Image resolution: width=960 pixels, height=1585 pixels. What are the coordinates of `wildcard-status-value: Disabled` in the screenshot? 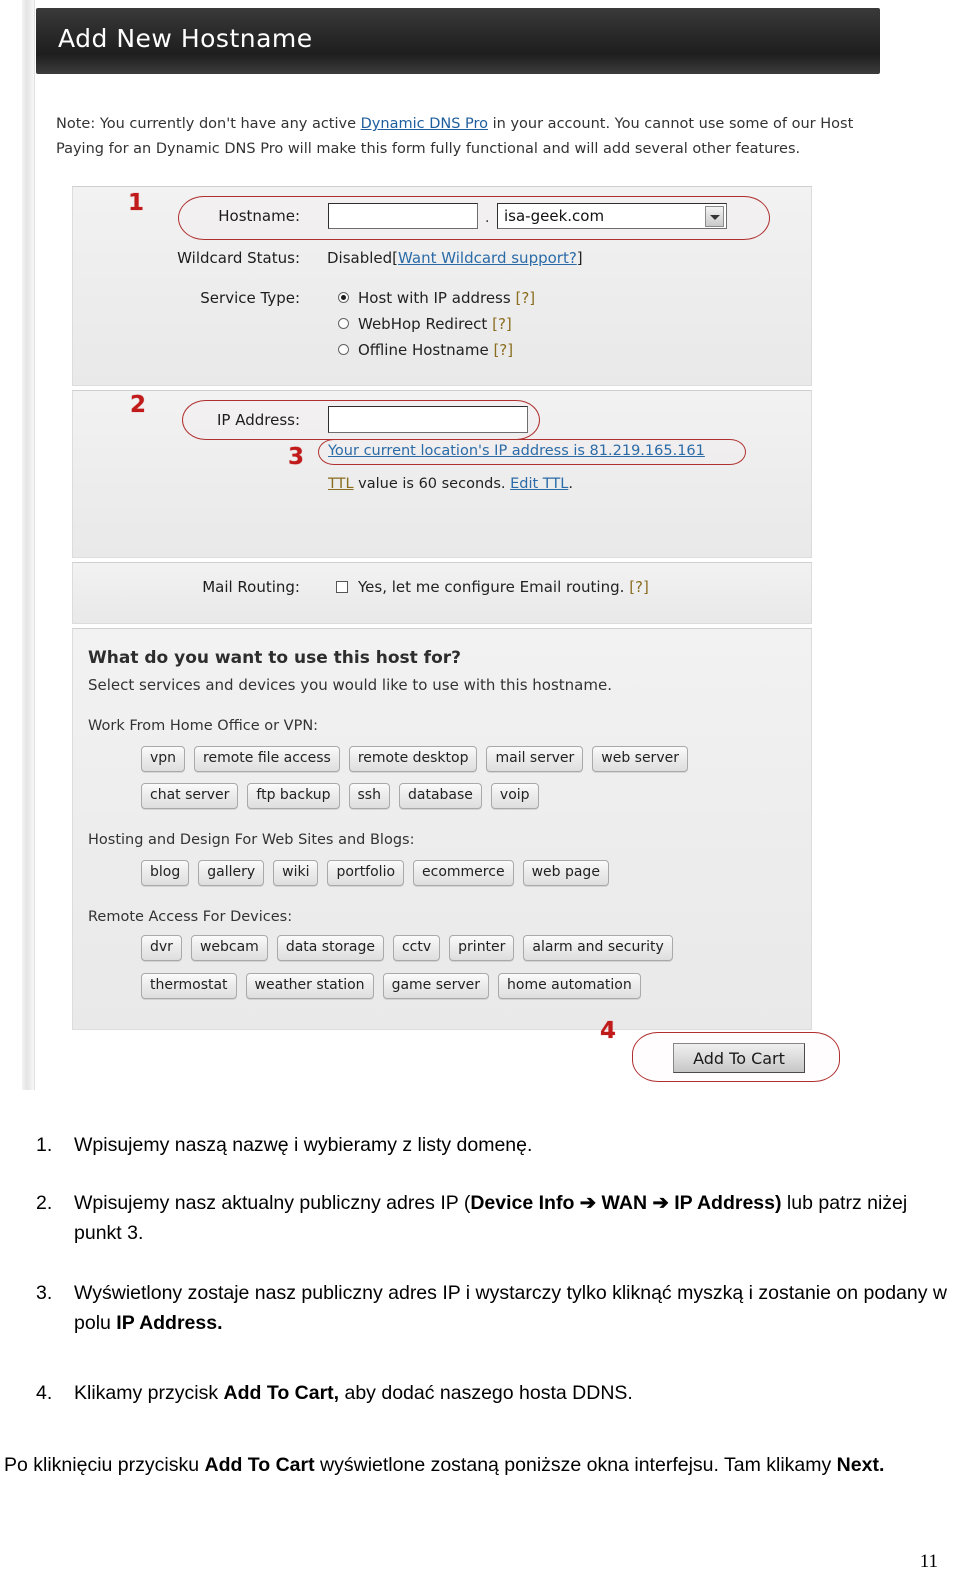 It's located at (360, 258).